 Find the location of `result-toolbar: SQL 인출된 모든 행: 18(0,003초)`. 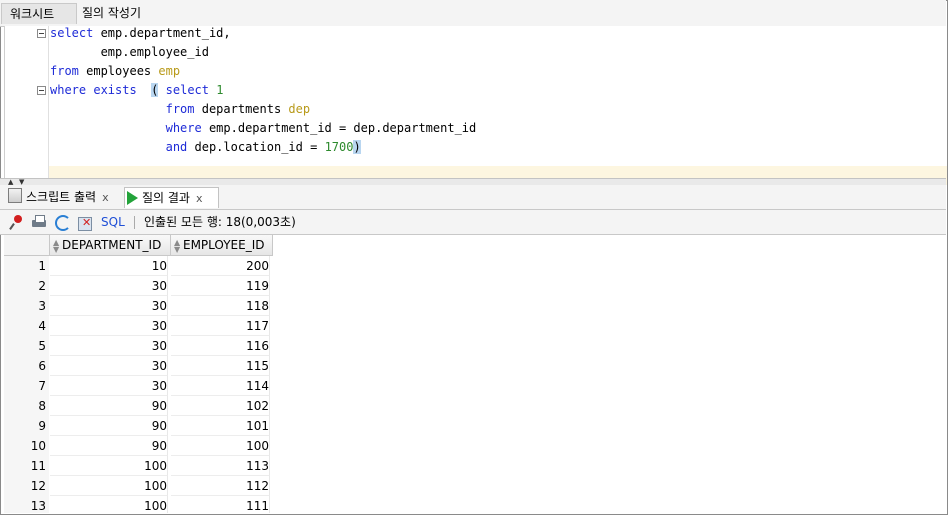

result-toolbar: SQL 인출된 모든 행: 18(0,003초) is located at coordinates (473, 222).